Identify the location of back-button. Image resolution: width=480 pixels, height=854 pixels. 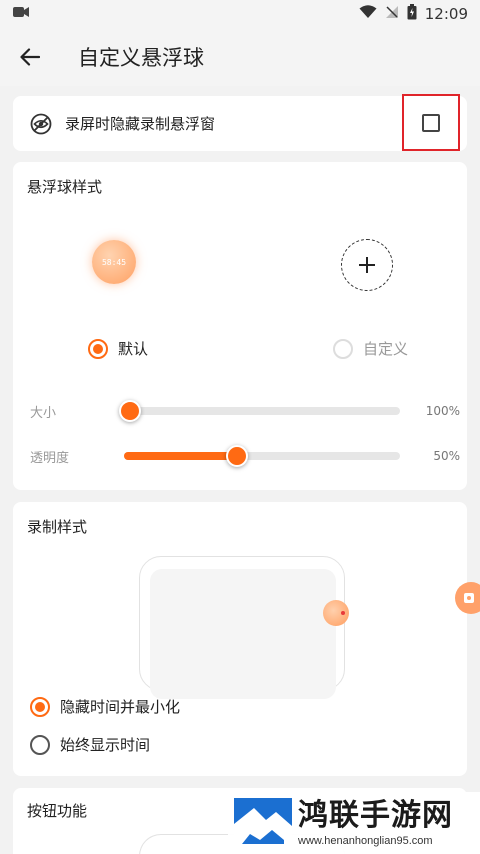
(30, 57).